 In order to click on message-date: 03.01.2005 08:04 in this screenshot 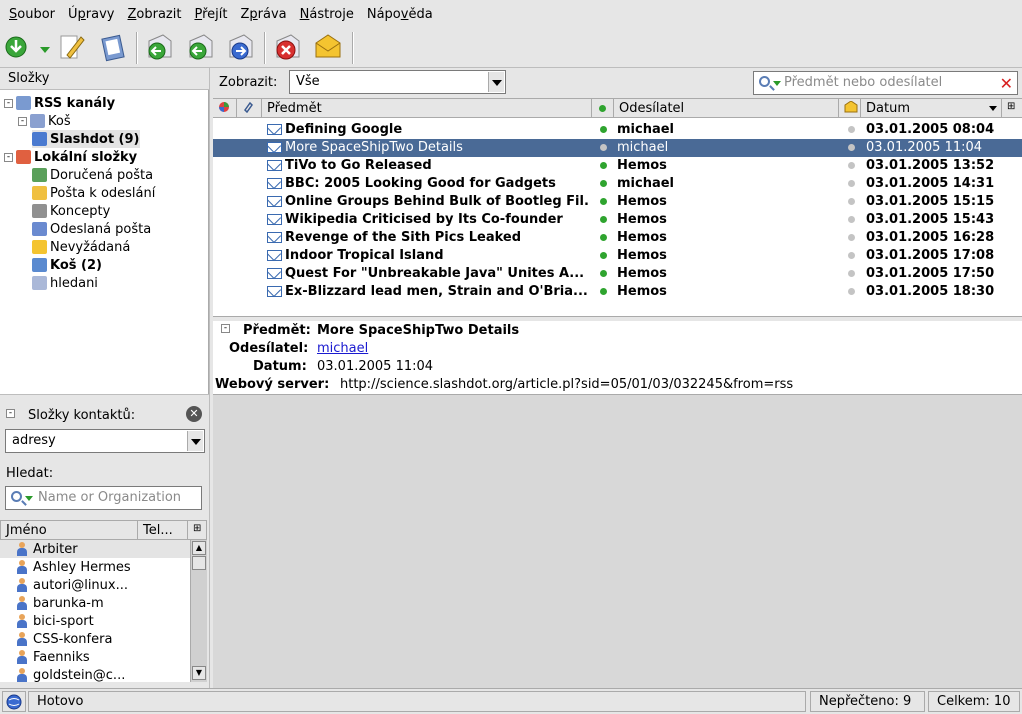, I will do `click(930, 129)`.